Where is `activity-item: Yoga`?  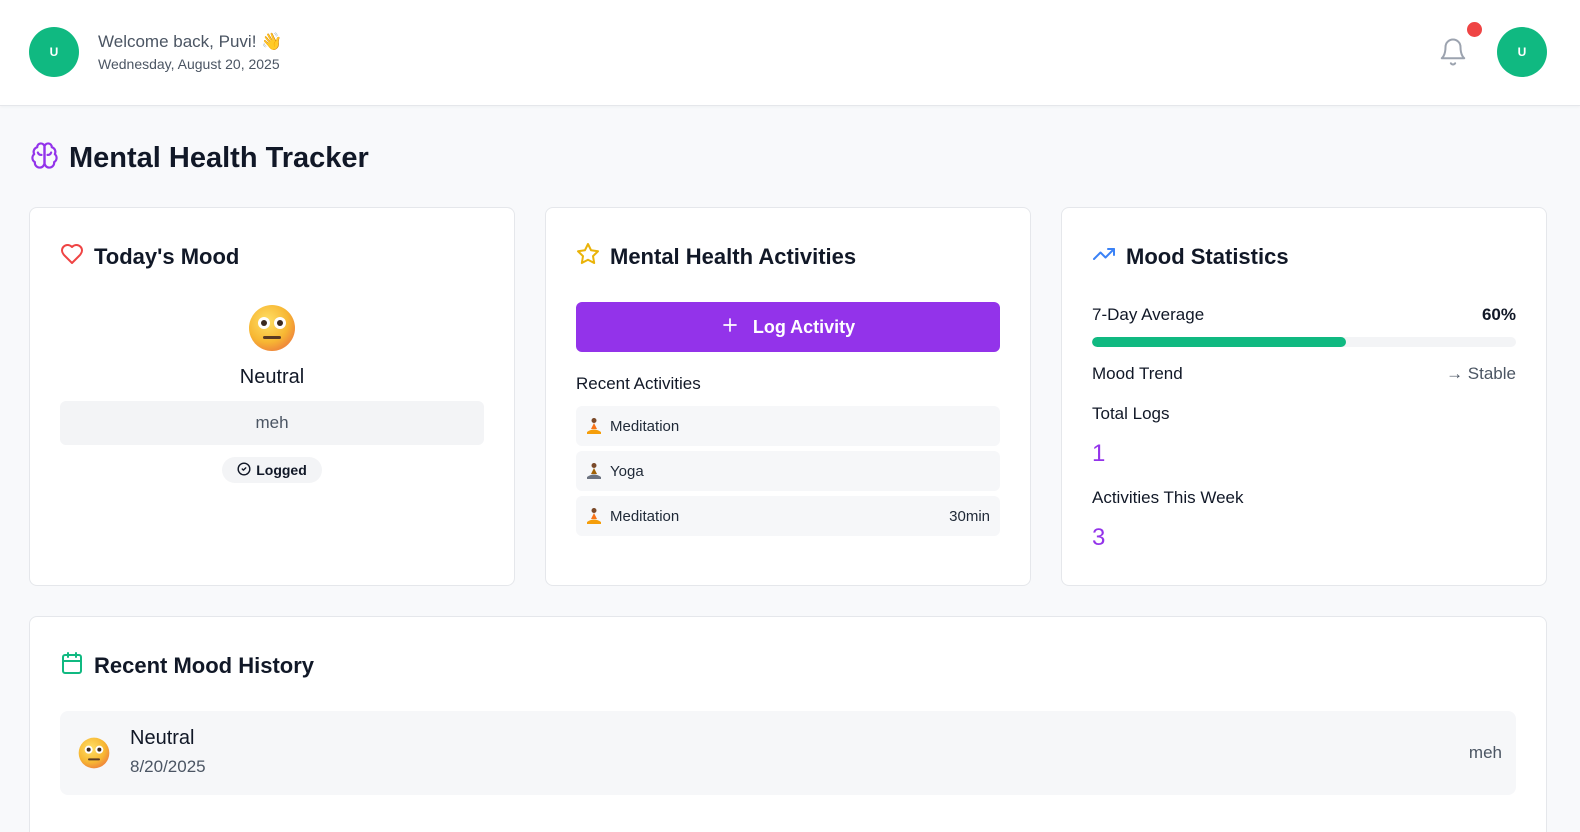 activity-item: Yoga is located at coordinates (788, 471).